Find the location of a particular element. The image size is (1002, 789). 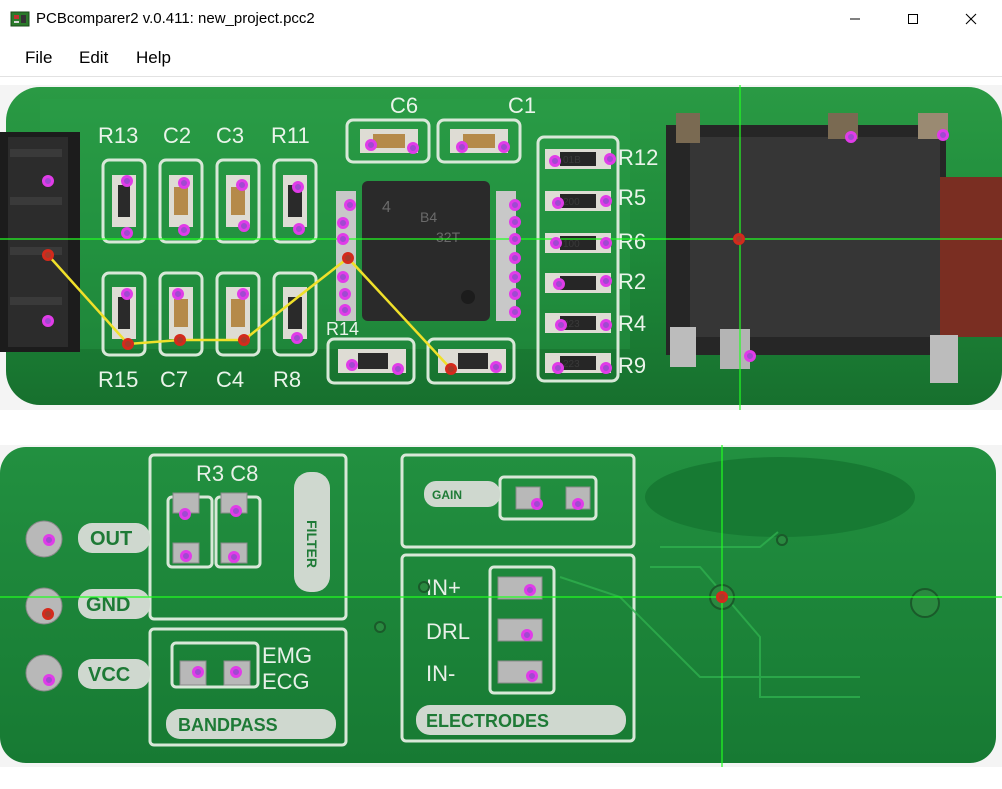

silk-emg: EMG is located at coordinates (287, 655).